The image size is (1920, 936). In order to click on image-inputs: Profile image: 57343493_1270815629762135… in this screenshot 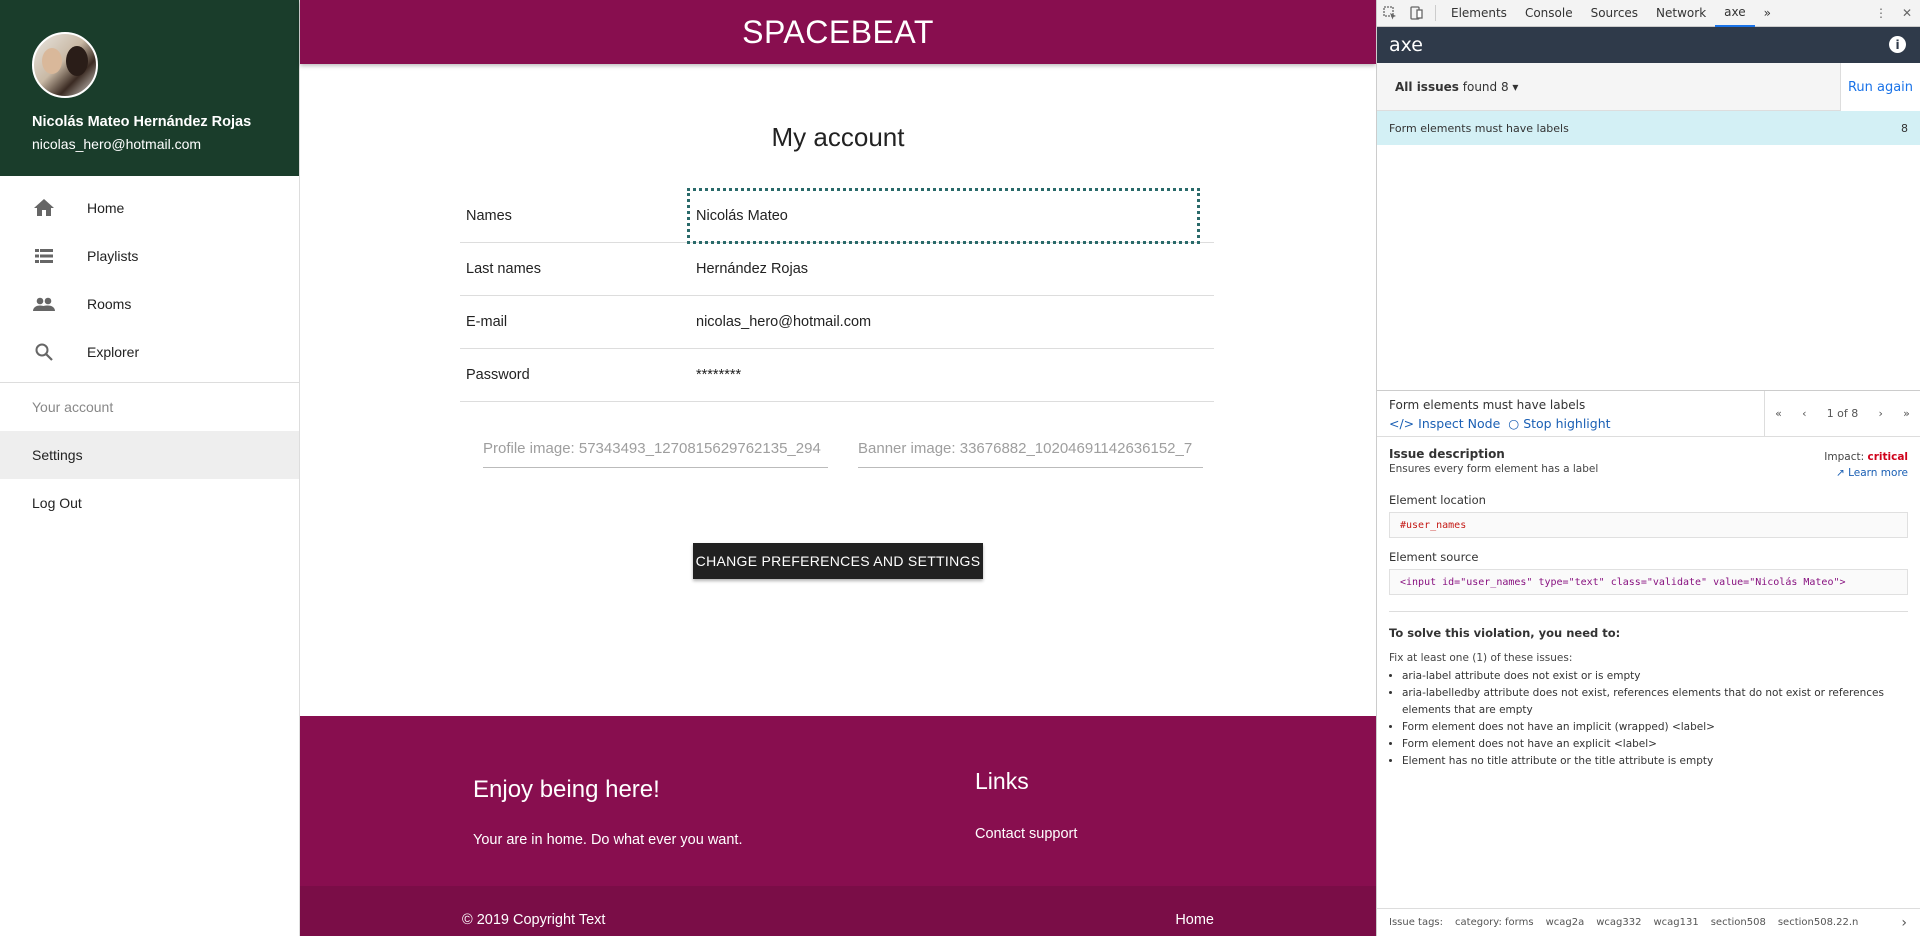, I will do `click(843, 454)`.